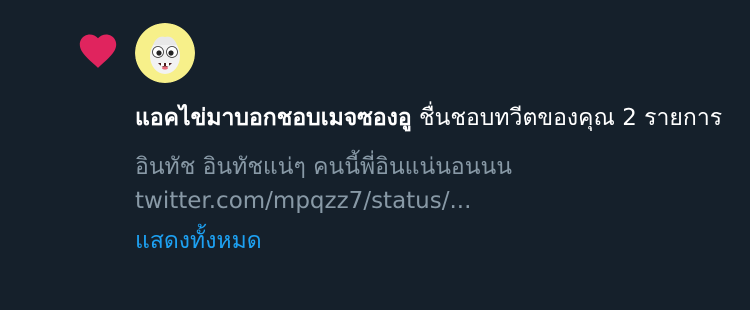 This screenshot has width=750, height=310. I want to click on action-text: ชื่นชอบทวีตของคุณ 2 รายการ, so click(567, 118).